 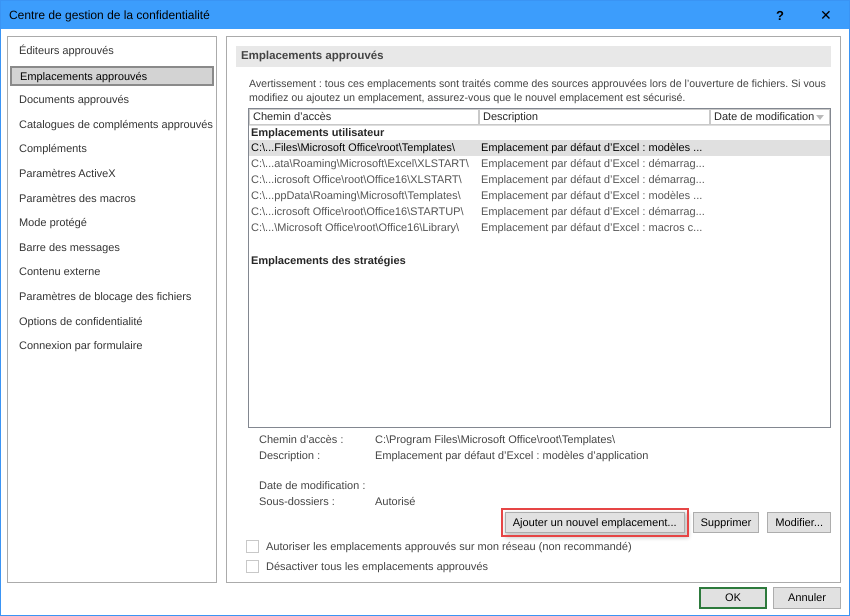 I want to click on sidebar-item: Contenu externe, so click(x=112, y=272).